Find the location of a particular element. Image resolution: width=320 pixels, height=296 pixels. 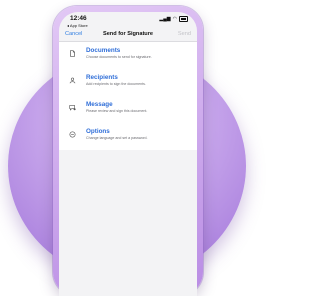

status-time: 12:46 is located at coordinates (78, 18).